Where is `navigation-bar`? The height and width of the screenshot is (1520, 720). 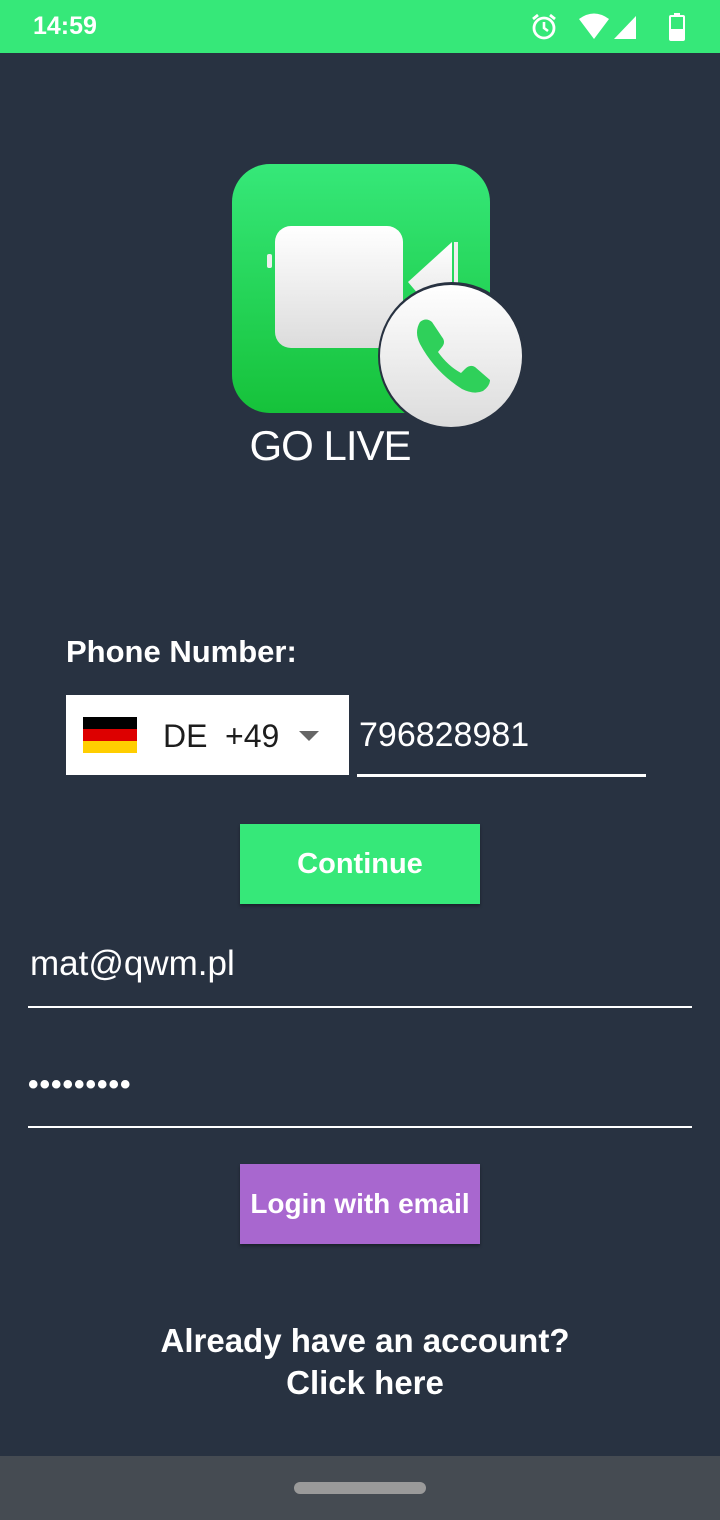 navigation-bar is located at coordinates (360, 1488).